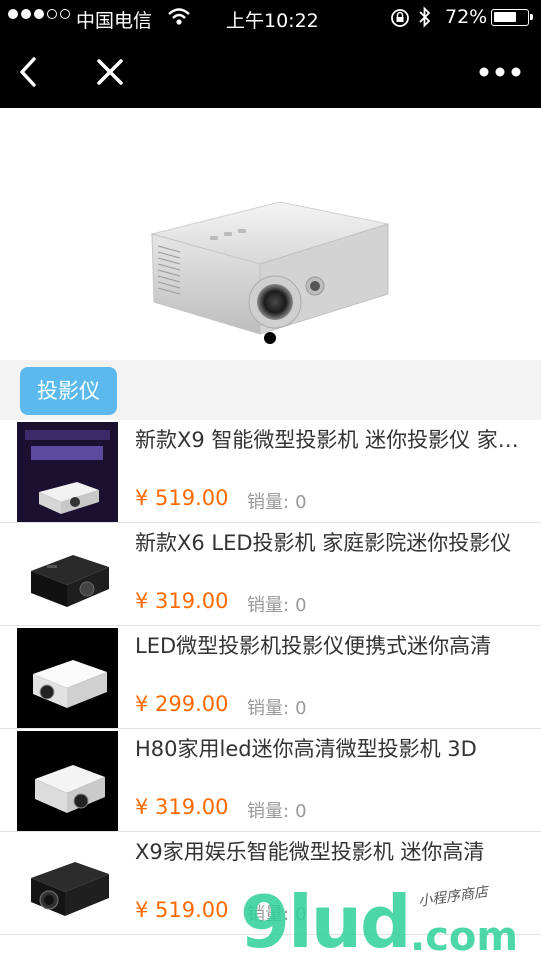 The image size is (541, 964). Describe the element at coordinates (306, 749) in the screenshot. I see `product-title: H80家用led迷你高清微型投影机 3D` at that location.